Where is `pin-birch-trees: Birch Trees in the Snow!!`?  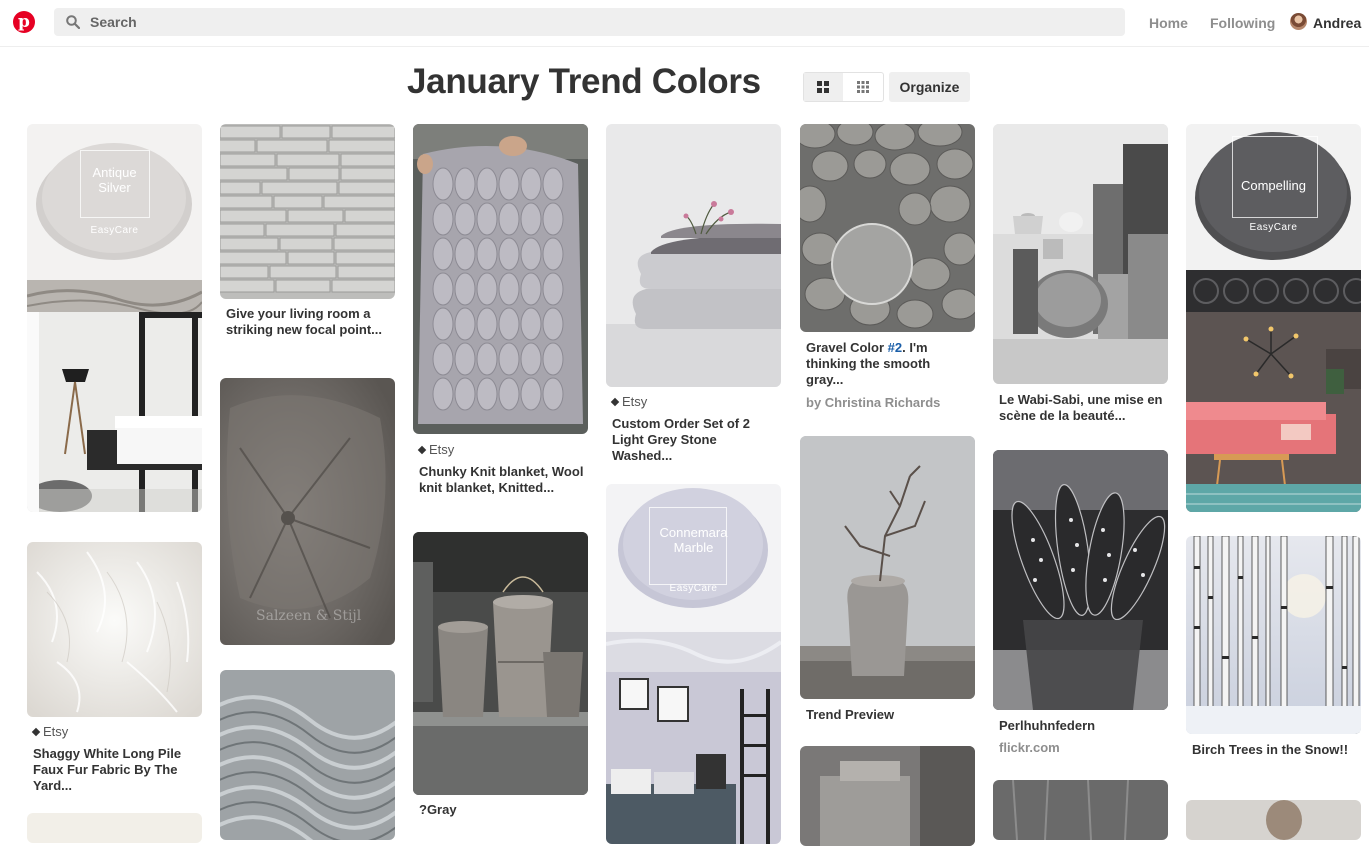
pin-birch-trees: Birch Trees in the Snow!! is located at coordinates (1273, 657).